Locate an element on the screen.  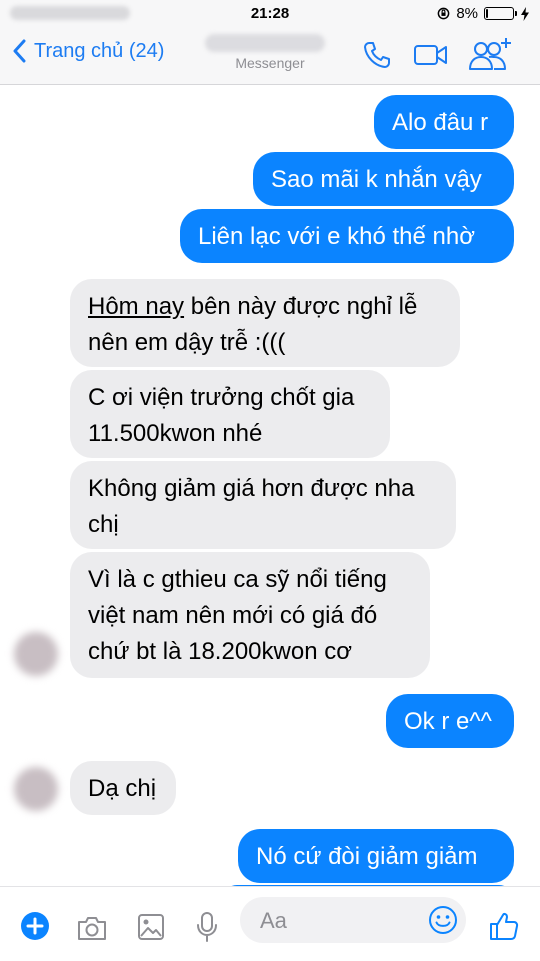
battery-fill is located at coordinates (487, 13).